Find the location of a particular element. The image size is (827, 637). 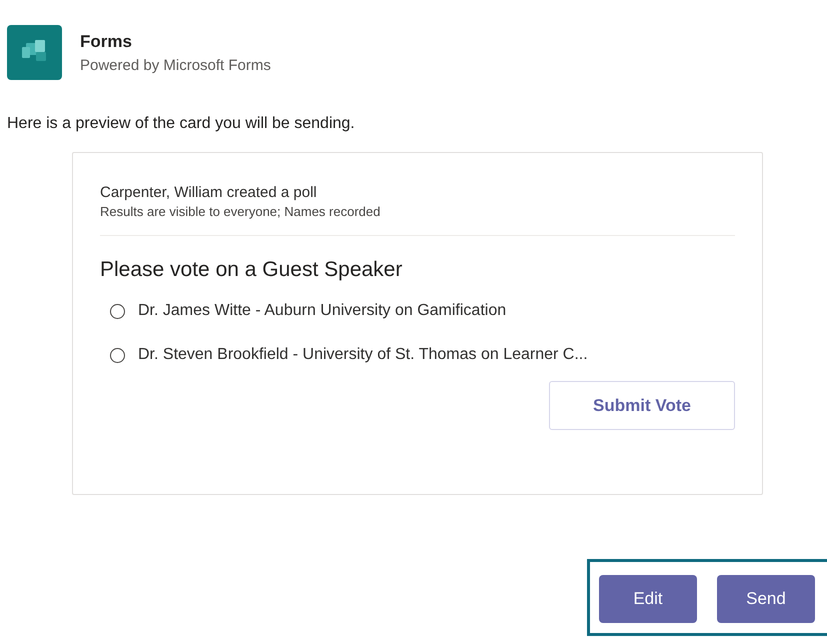

app-title: Forms is located at coordinates (106, 42).